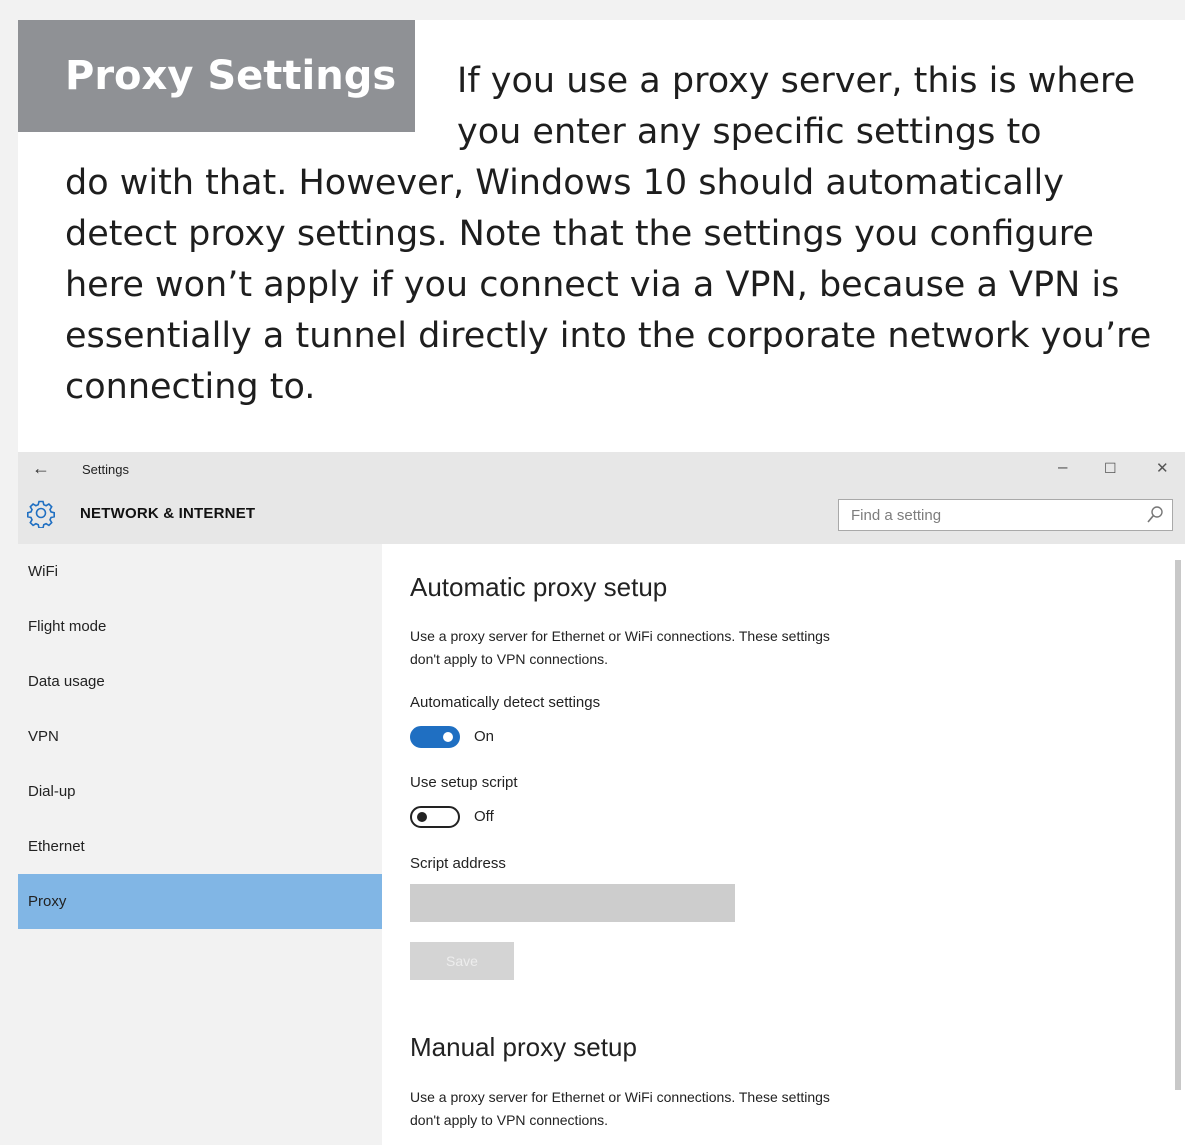 This screenshot has width=1185, height=1145. Describe the element at coordinates (200, 901) in the screenshot. I see `sidebar-item-proxy: Proxy` at that location.